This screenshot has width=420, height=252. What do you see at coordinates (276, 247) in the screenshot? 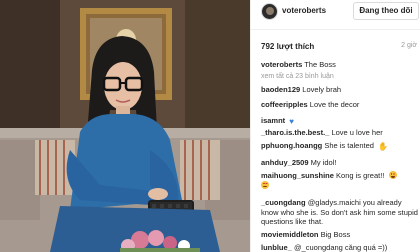
I see `comment-username: lunblue_` at bounding box center [276, 247].